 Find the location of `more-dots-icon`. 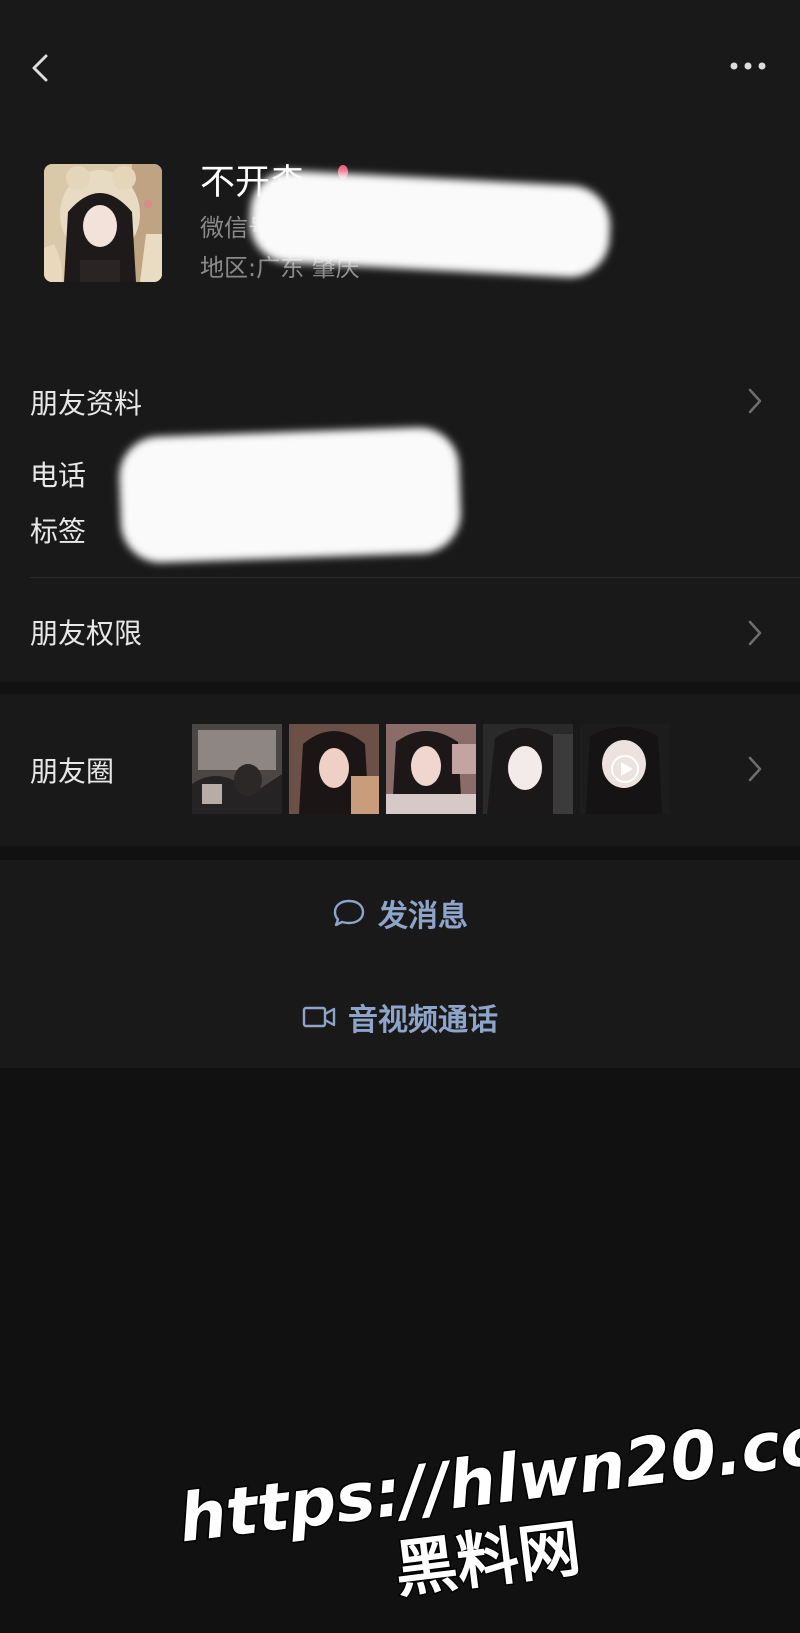

more-dots-icon is located at coordinates (748, 66).